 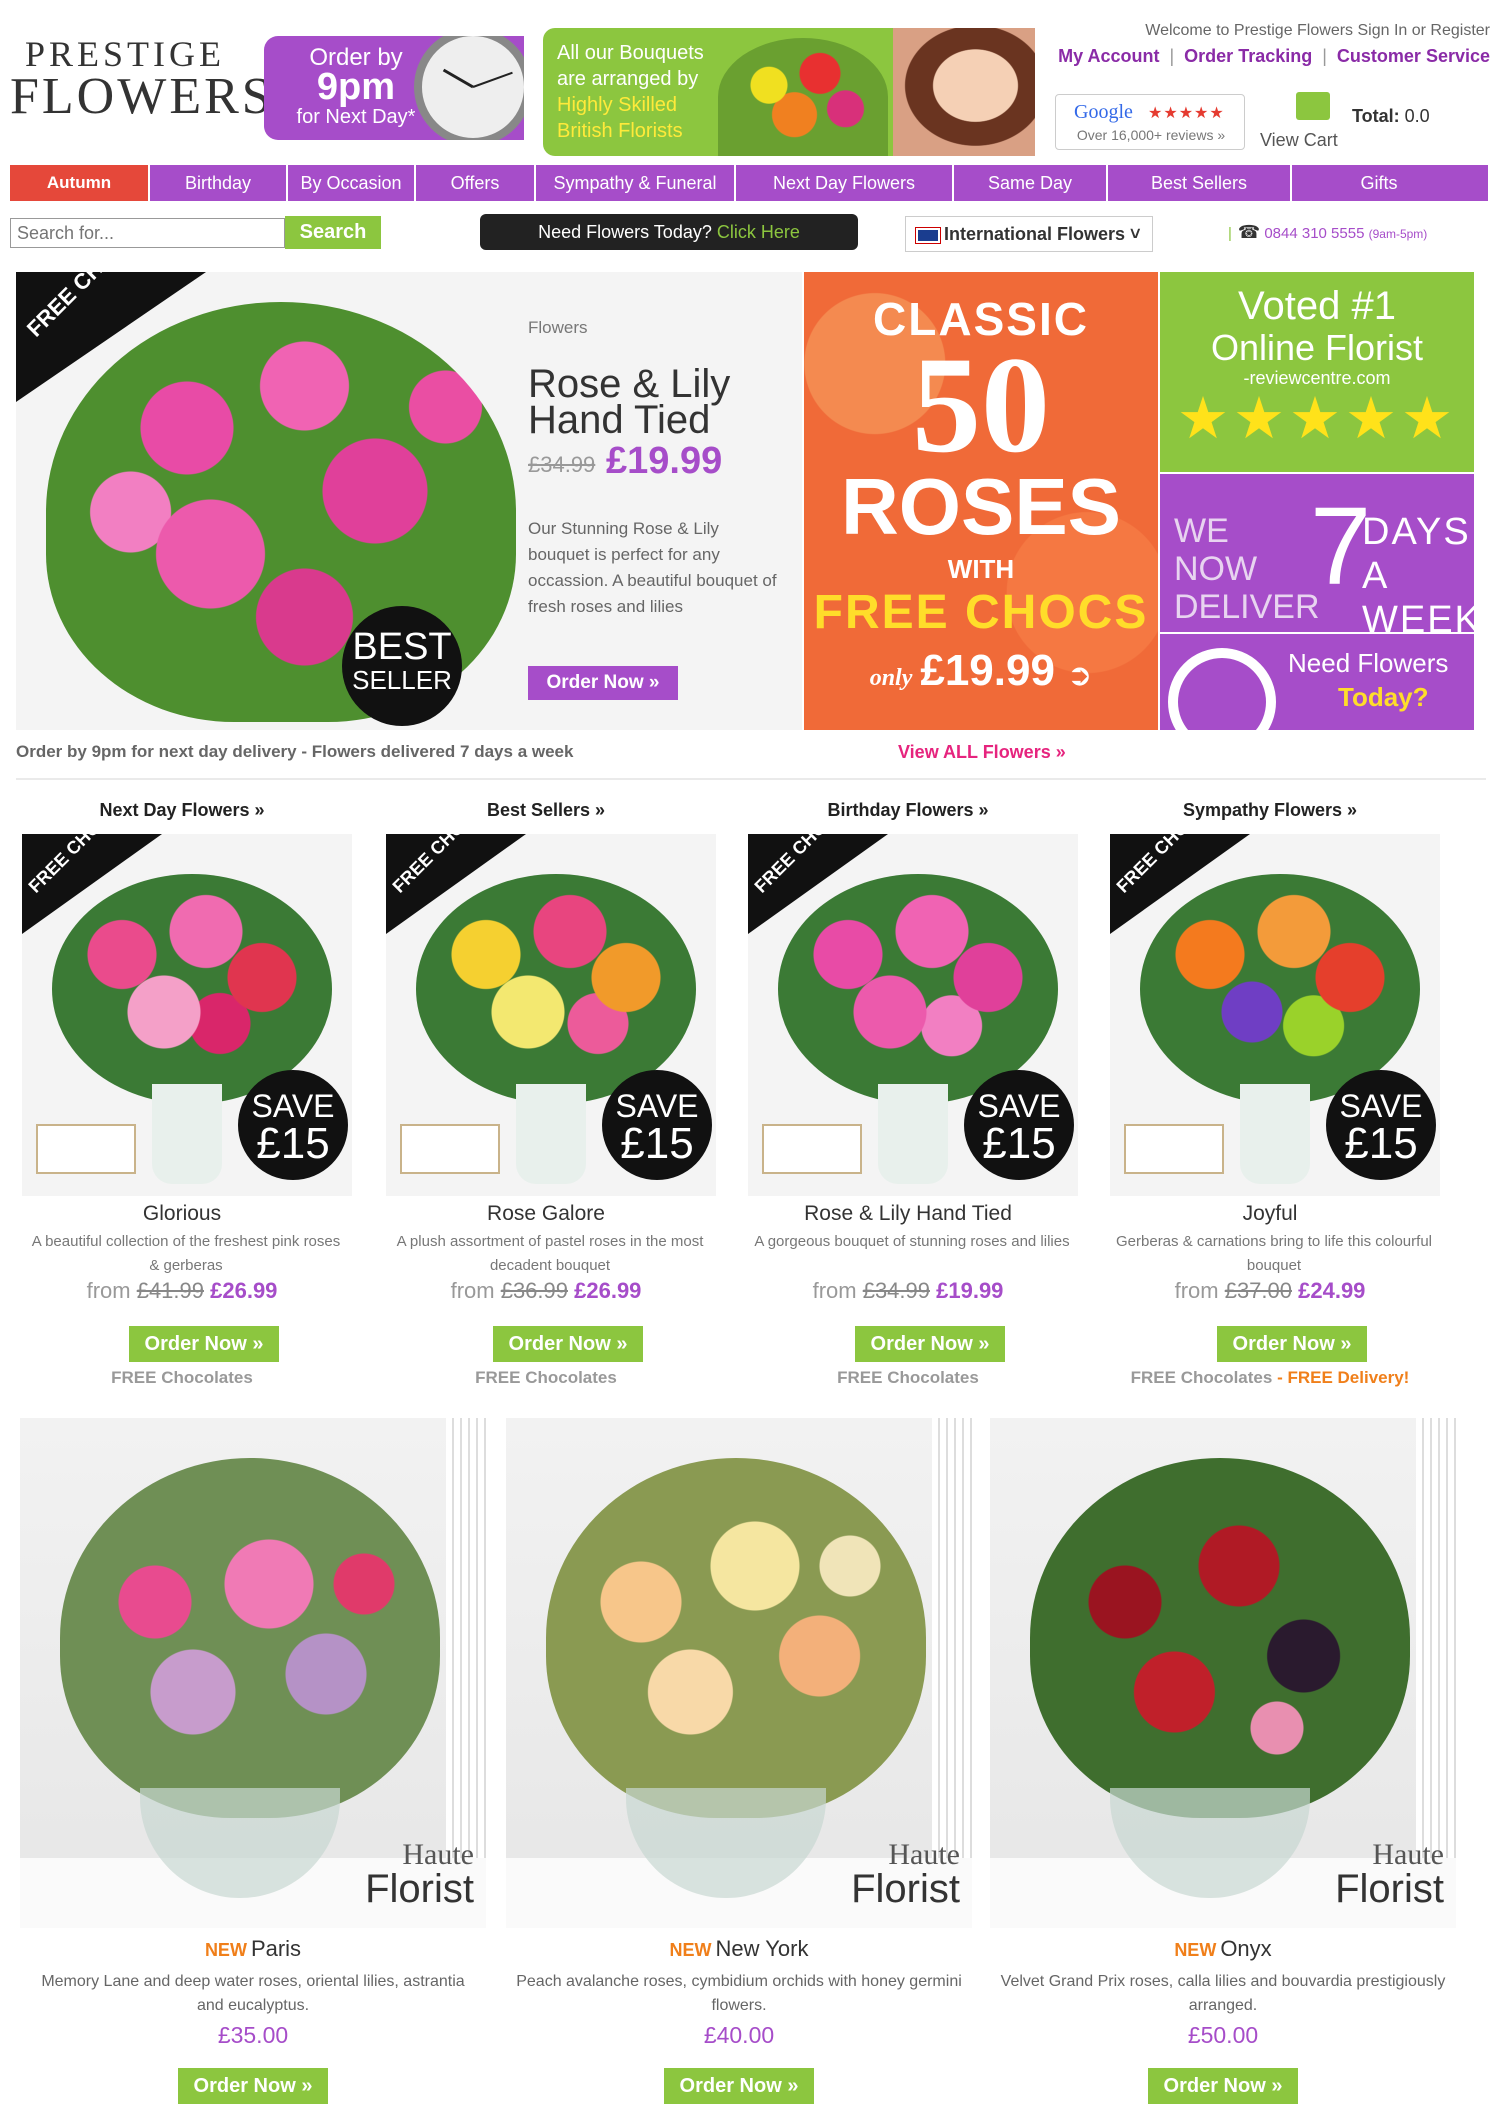 I want to click on haute-title: NEW Paris, so click(x=253, y=1949).